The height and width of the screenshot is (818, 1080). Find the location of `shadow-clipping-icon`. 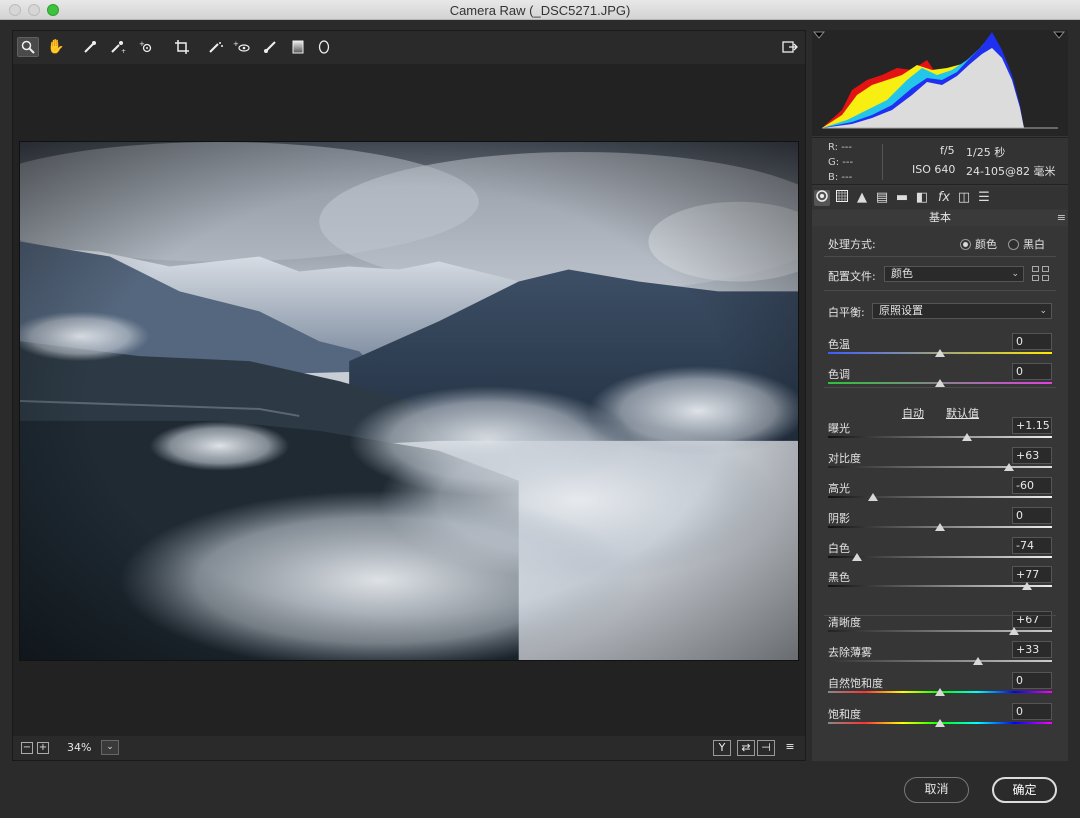

shadow-clipping-icon is located at coordinates (819, 35).